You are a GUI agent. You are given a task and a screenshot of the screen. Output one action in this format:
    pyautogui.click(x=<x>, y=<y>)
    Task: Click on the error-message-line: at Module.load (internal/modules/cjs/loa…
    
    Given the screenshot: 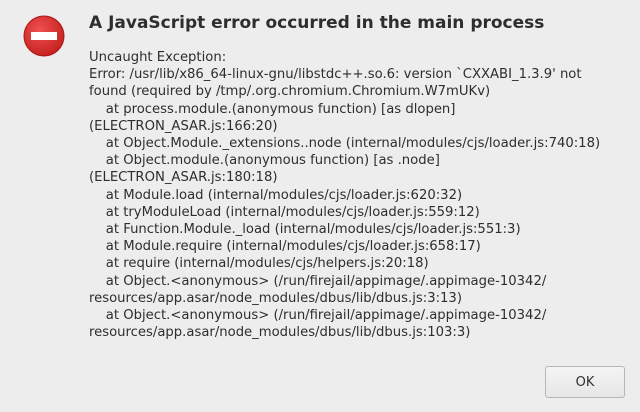 What is the action you would take?
    pyautogui.click(x=276, y=195)
    